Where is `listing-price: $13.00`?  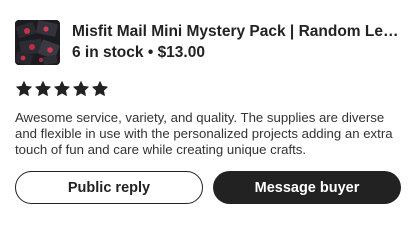 listing-price: $13.00 is located at coordinates (181, 52).